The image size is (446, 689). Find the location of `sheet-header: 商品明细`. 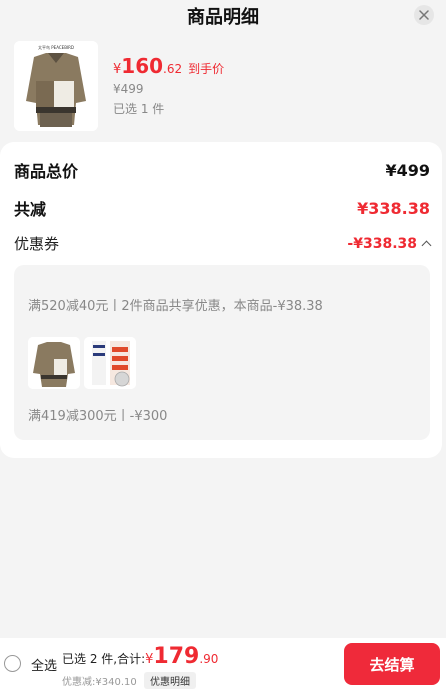

sheet-header: 商品明细 is located at coordinates (223, 15).